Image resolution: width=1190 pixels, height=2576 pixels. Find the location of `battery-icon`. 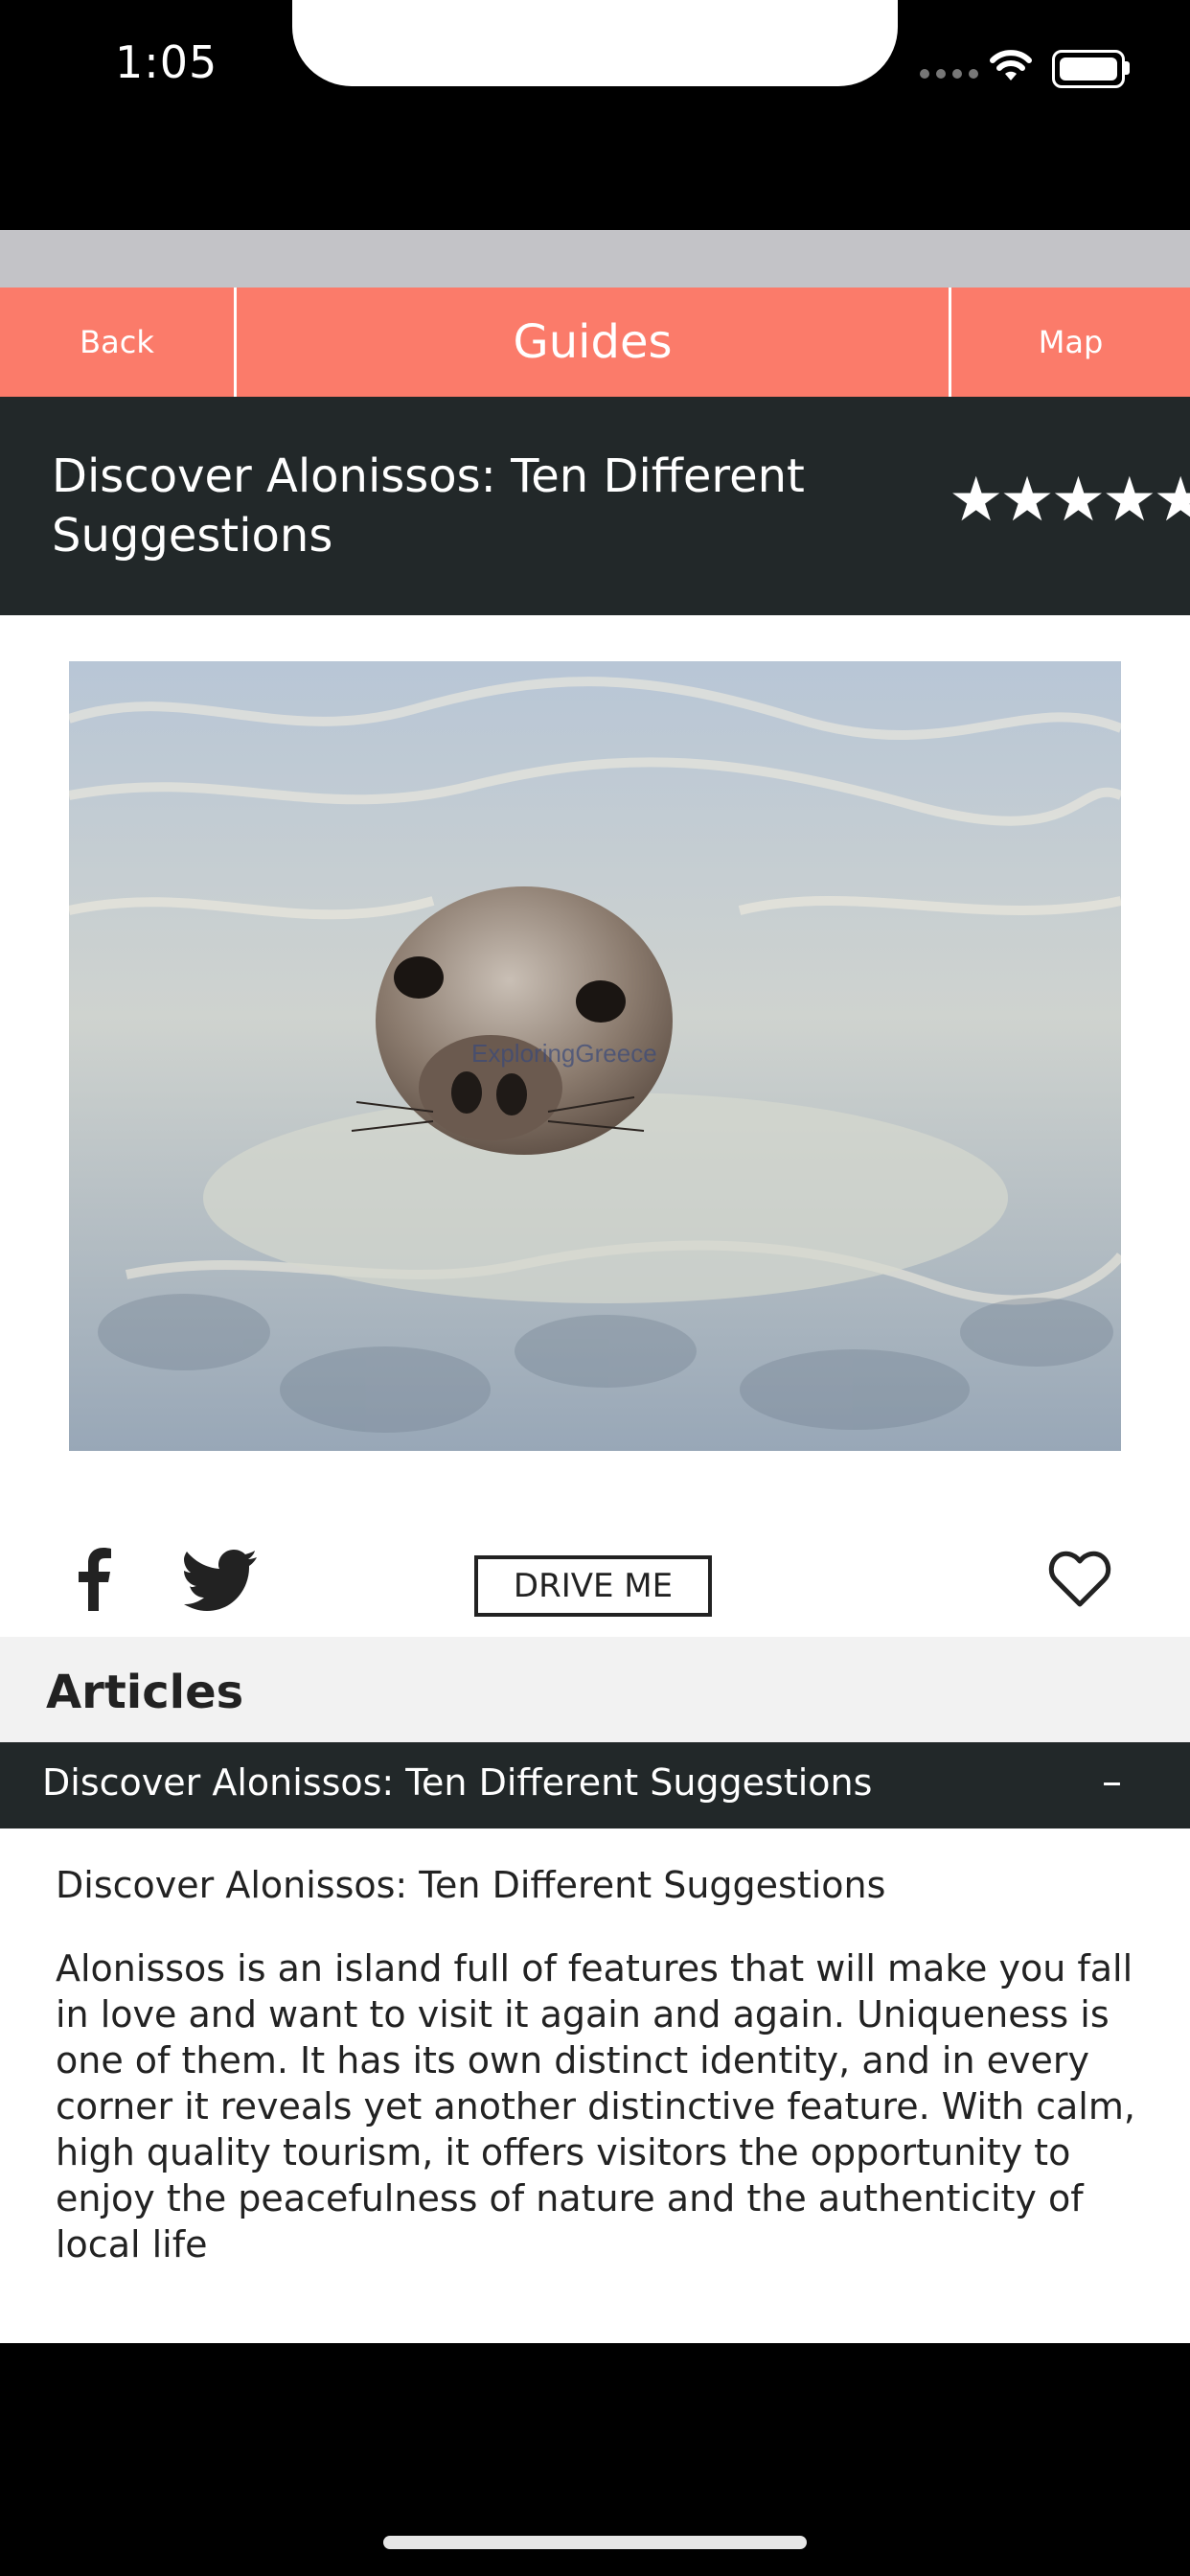

battery-icon is located at coordinates (1089, 69).